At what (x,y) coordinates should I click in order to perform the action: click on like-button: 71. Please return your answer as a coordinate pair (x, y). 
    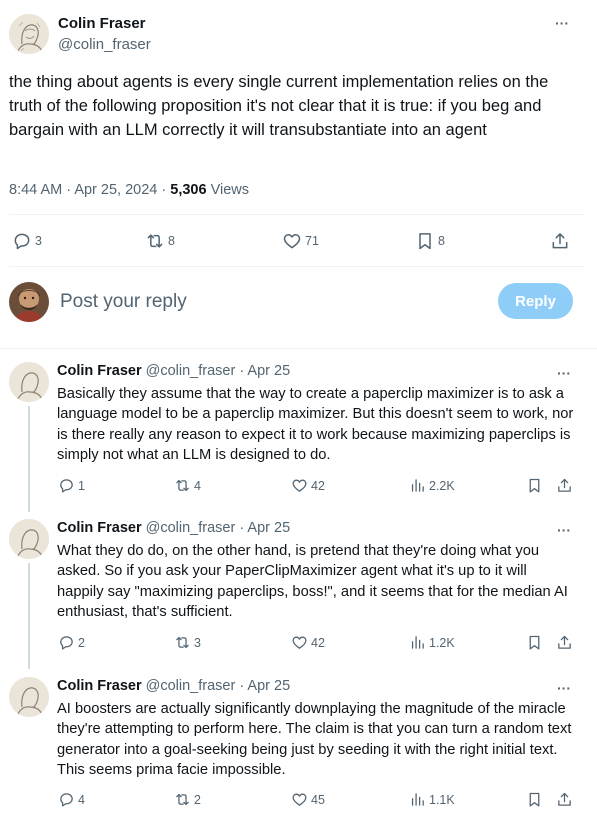
    Looking at the image, I should click on (300, 241).